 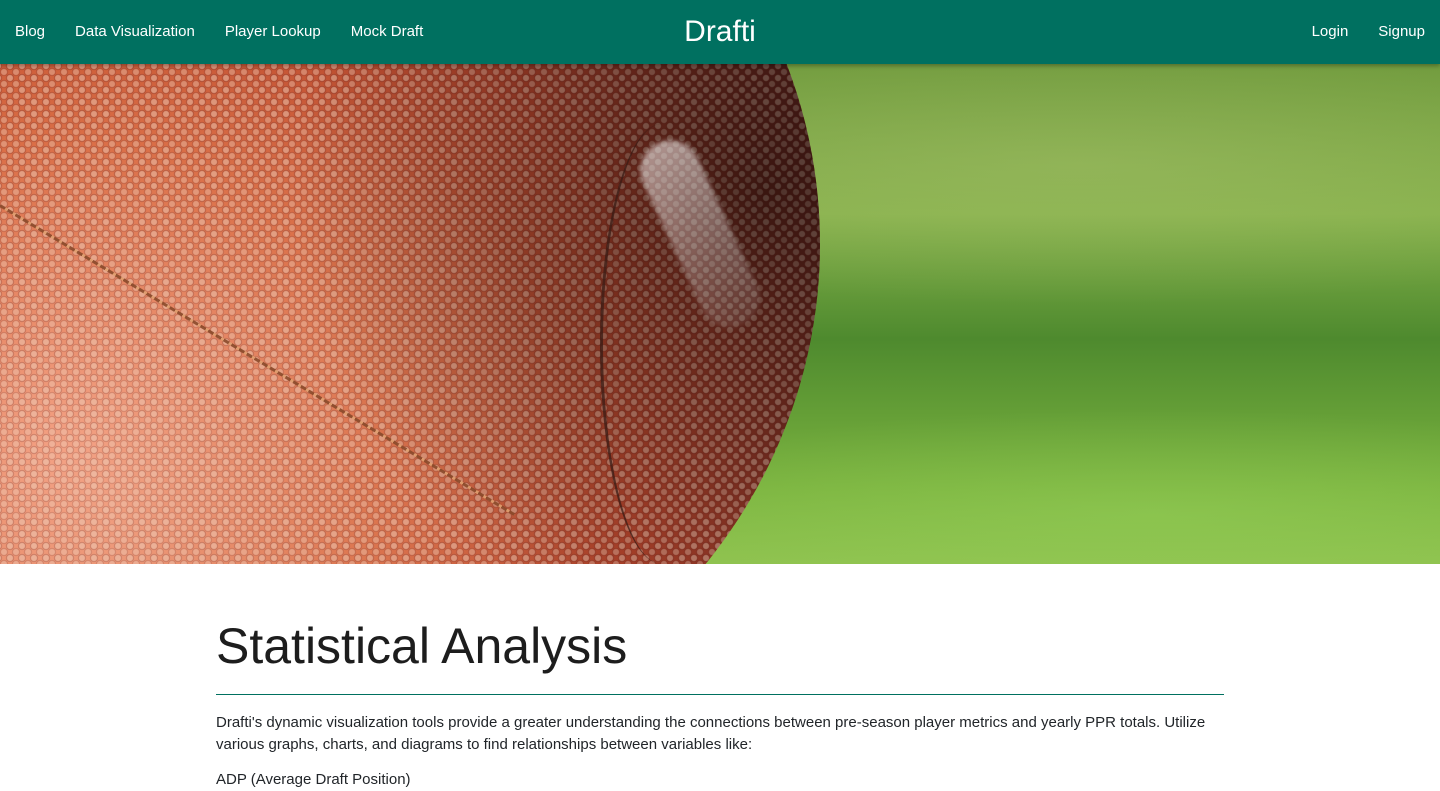 What do you see at coordinates (313, 779) in the screenshot?
I see `metric-item-adp: ADP (Average Draft Position)` at bounding box center [313, 779].